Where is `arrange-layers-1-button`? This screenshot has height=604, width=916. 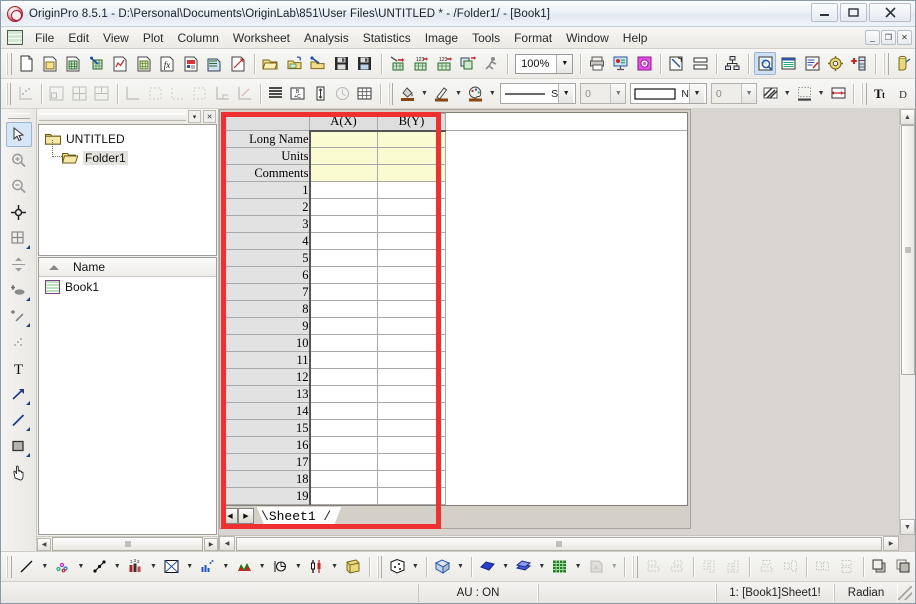
arrange-layers-1-button is located at coordinates (57, 93).